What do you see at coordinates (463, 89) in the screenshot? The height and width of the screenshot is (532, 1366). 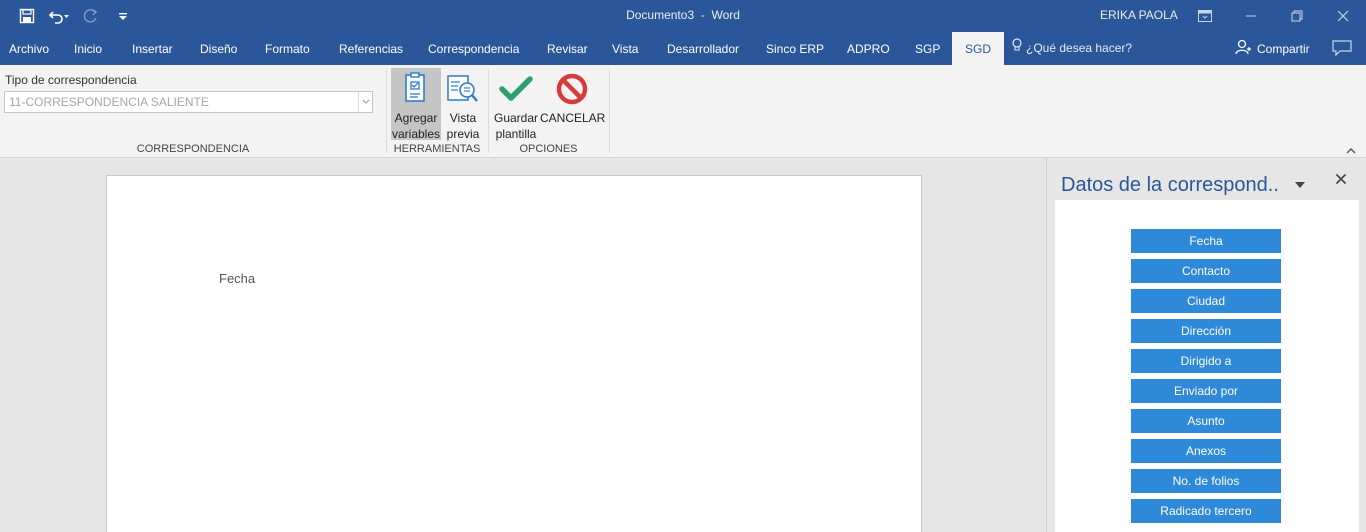 I see `preview-magnifier-icon` at bounding box center [463, 89].